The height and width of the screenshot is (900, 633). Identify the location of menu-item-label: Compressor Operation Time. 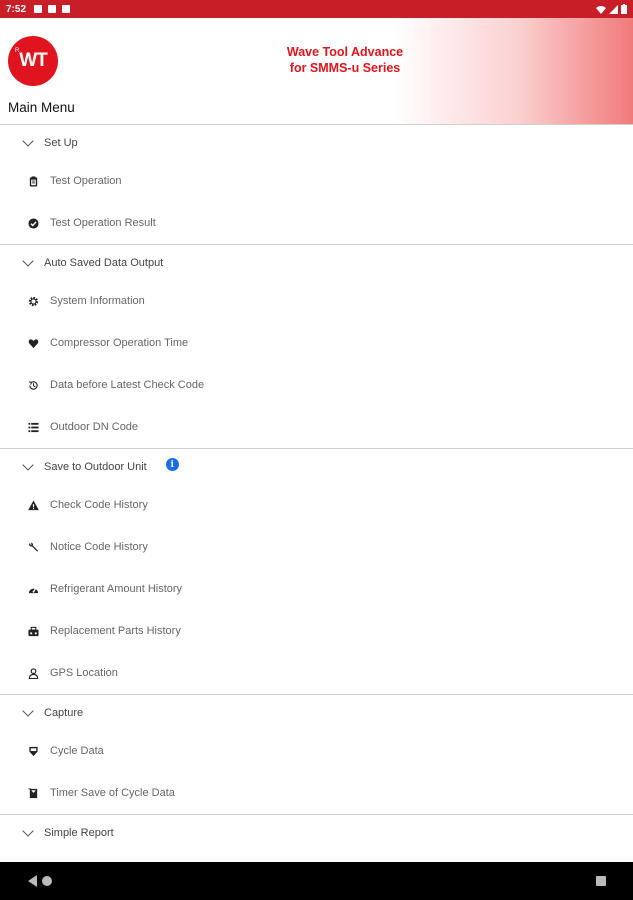
(119, 343).